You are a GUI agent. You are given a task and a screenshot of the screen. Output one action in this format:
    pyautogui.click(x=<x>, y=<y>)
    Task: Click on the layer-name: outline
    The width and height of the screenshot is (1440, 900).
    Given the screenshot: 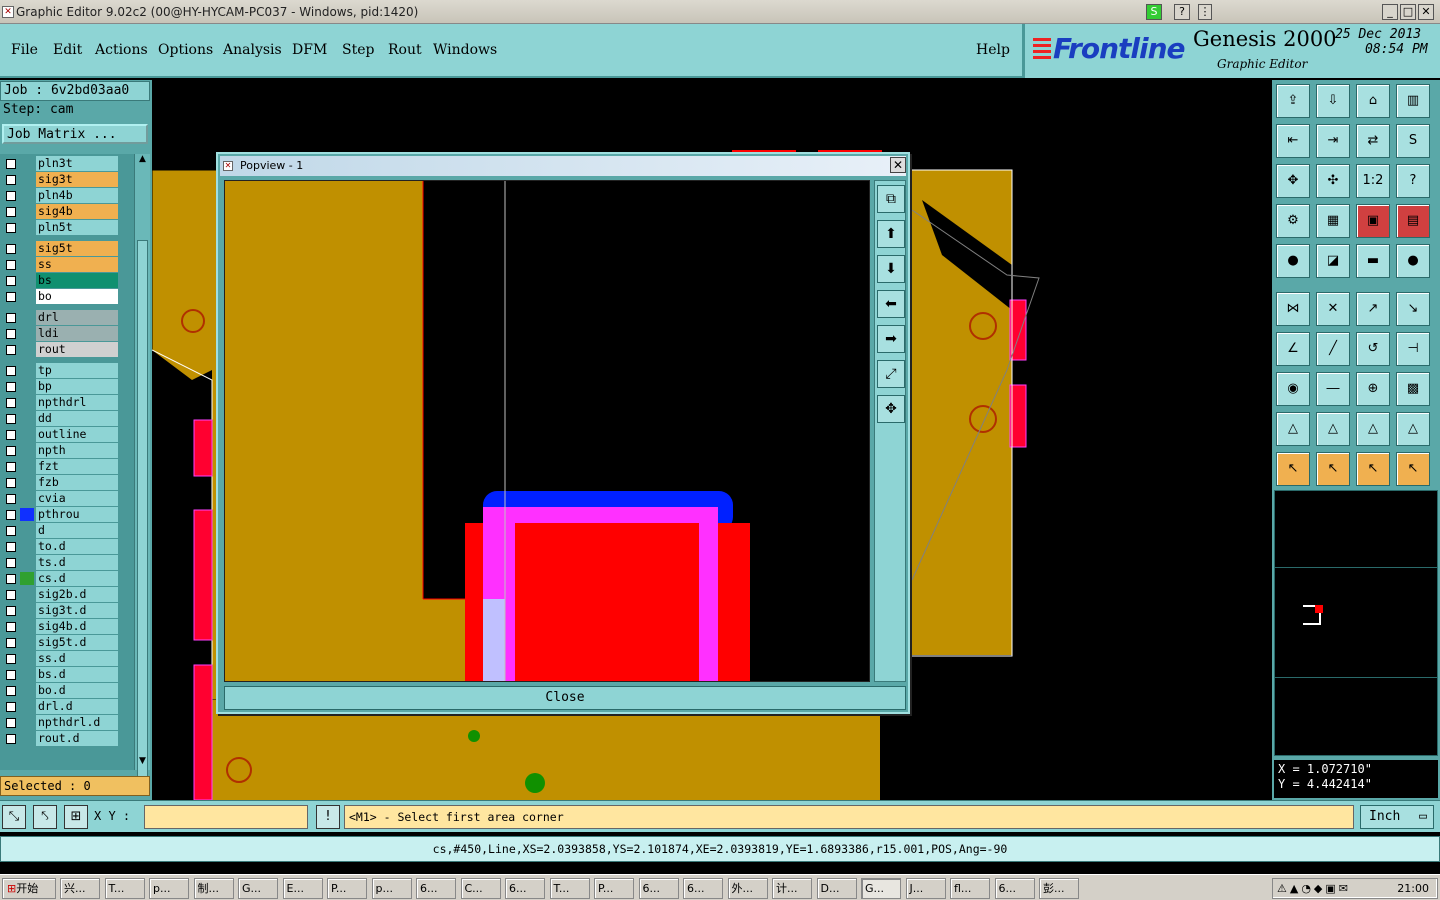 What is the action you would take?
    pyautogui.click(x=77, y=434)
    